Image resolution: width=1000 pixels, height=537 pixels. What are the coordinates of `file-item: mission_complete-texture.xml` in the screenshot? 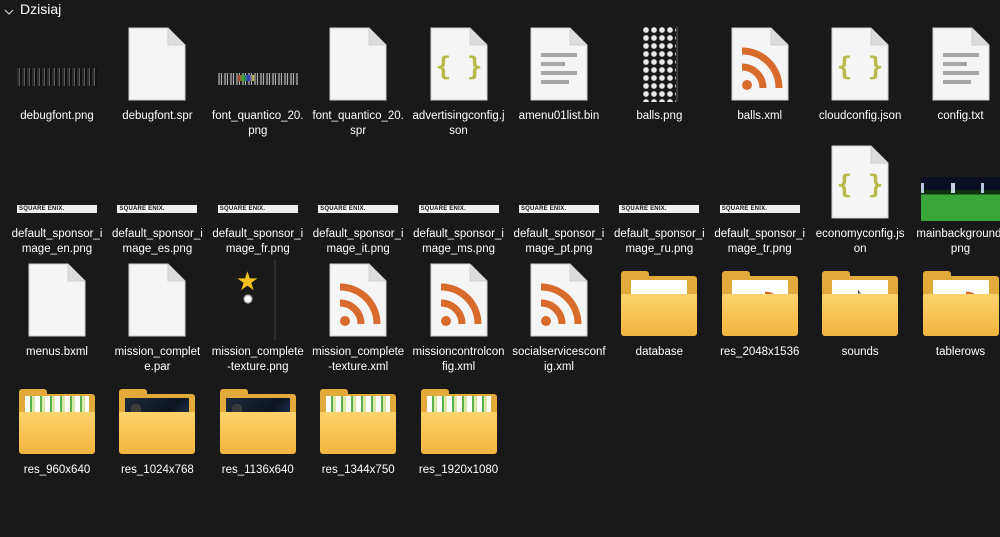 It's located at (358, 316).